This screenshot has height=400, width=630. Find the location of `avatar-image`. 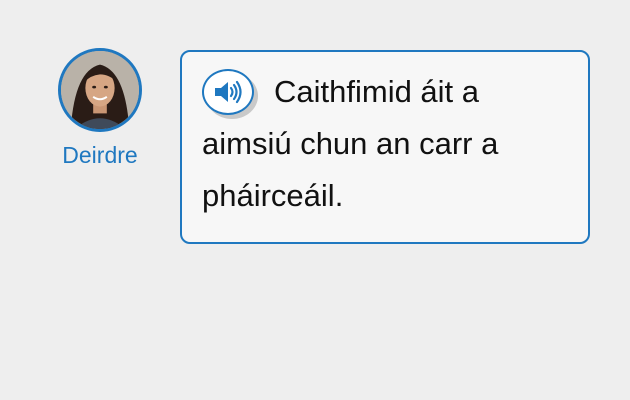

avatar-image is located at coordinates (100, 90).